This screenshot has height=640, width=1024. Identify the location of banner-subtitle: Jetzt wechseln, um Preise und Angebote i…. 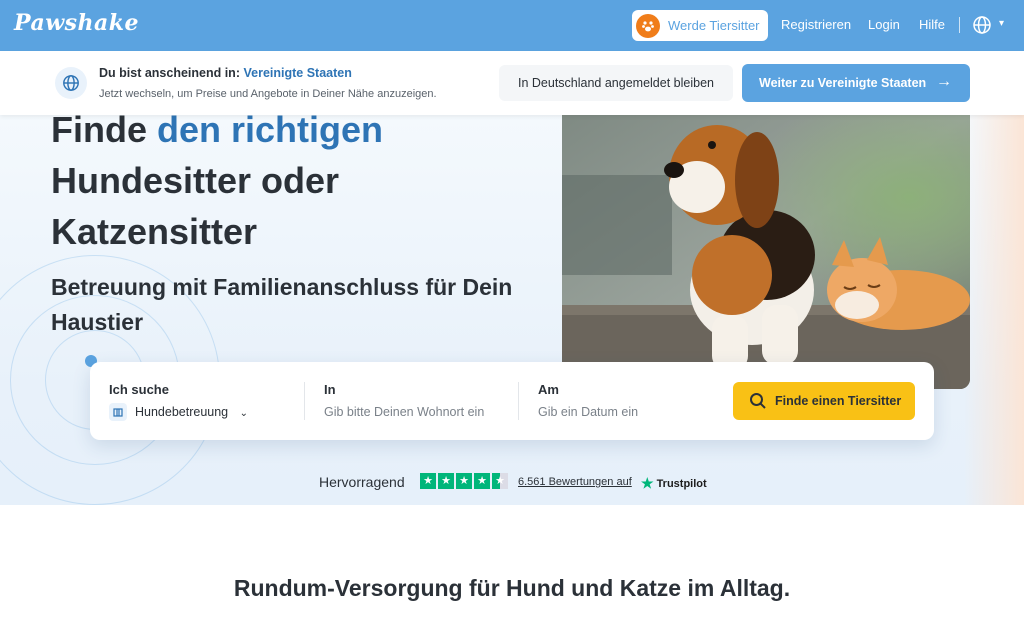
(268, 94).